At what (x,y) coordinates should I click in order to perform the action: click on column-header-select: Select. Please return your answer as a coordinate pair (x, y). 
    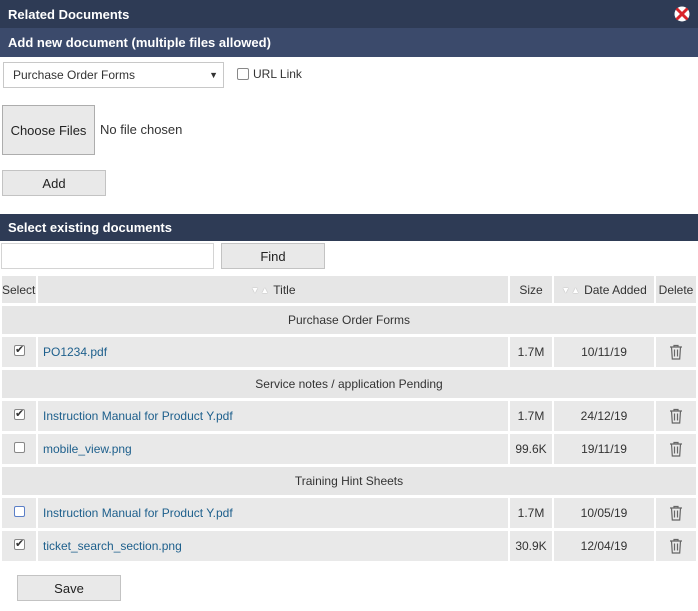
    Looking at the image, I should click on (19, 289).